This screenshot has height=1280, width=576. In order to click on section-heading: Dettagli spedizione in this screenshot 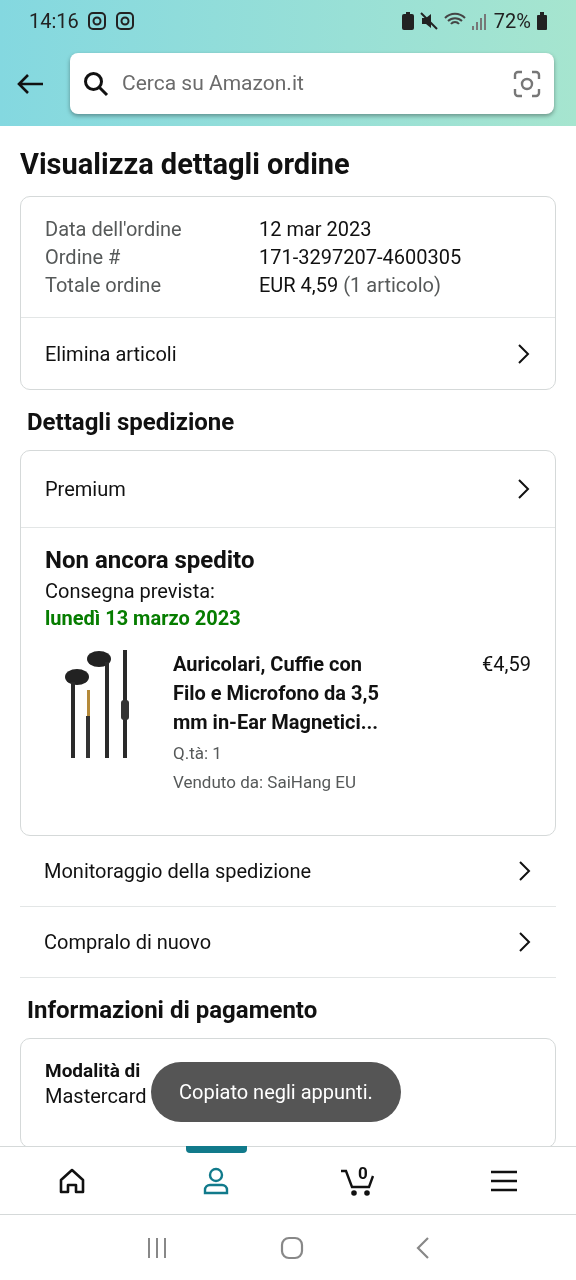, I will do `click(131, 422)`.